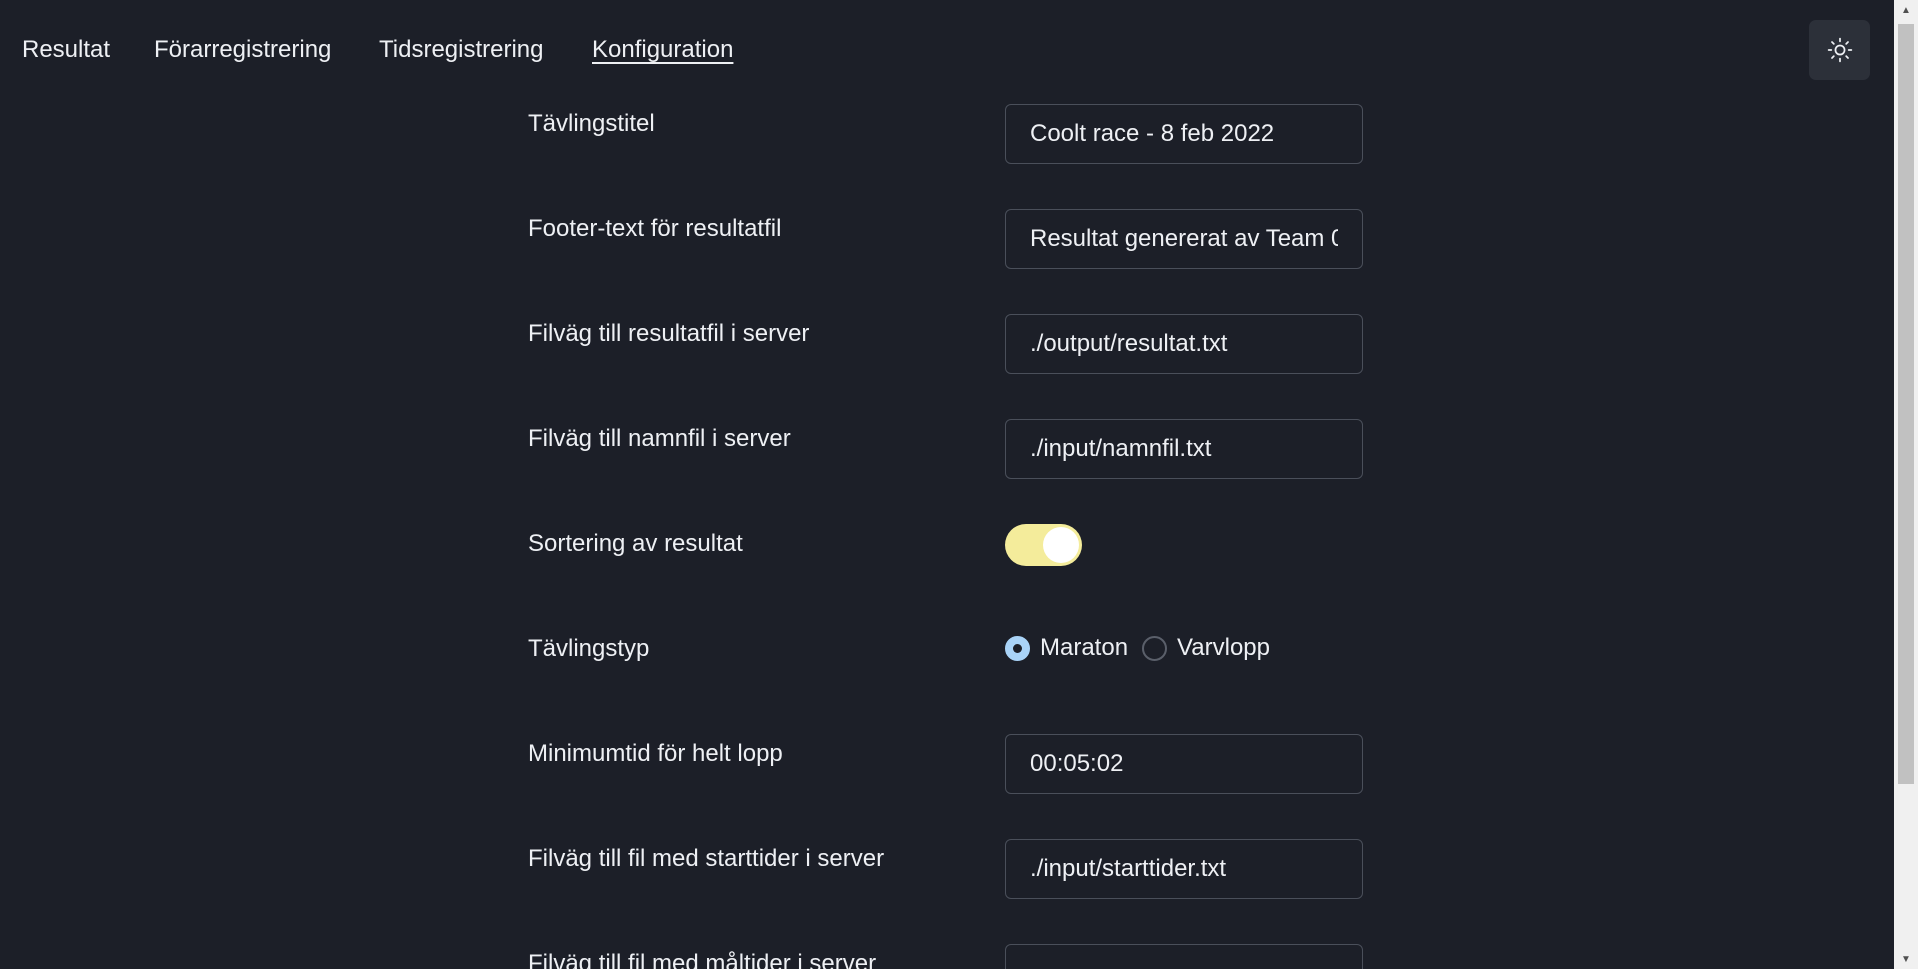  I want to click on start-path-label: Filväg till fil med starttider i server, so click(706, 858).